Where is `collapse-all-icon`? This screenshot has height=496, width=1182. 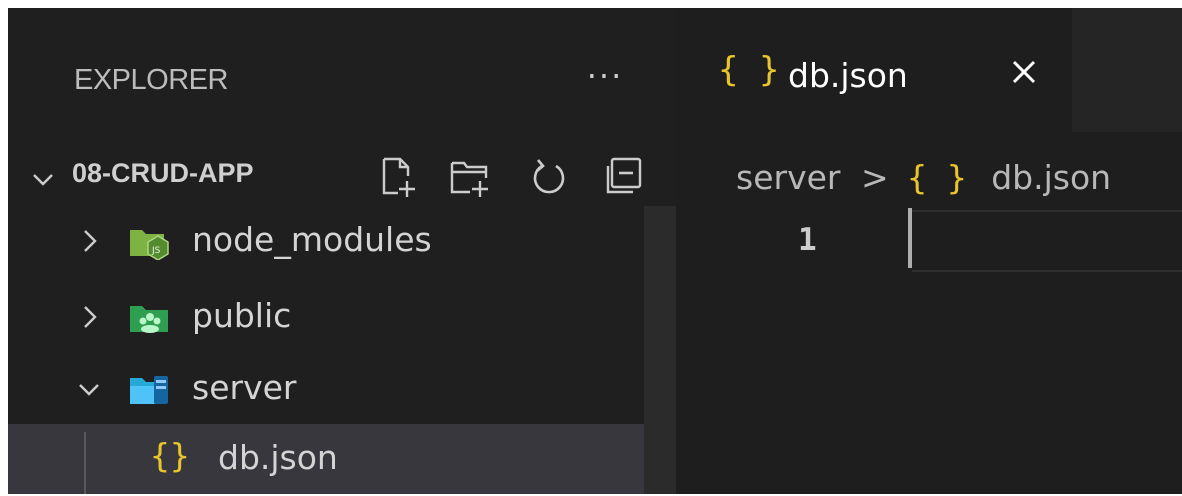 collapse-all-icon is located at coordinates (625, 177).